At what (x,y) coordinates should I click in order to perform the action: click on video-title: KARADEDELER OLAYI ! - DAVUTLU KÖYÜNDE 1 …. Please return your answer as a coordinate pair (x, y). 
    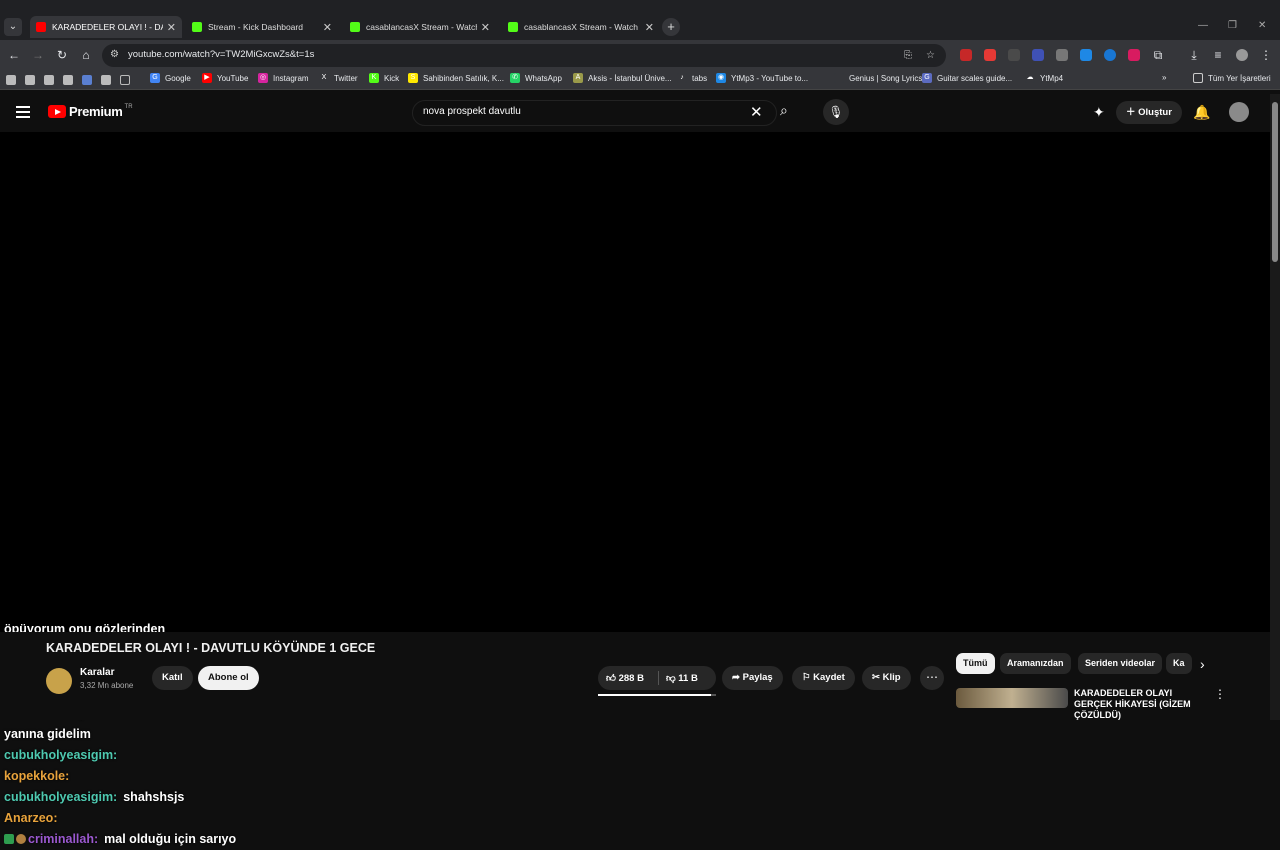
    Looking at the image, I should click on (211, 648).